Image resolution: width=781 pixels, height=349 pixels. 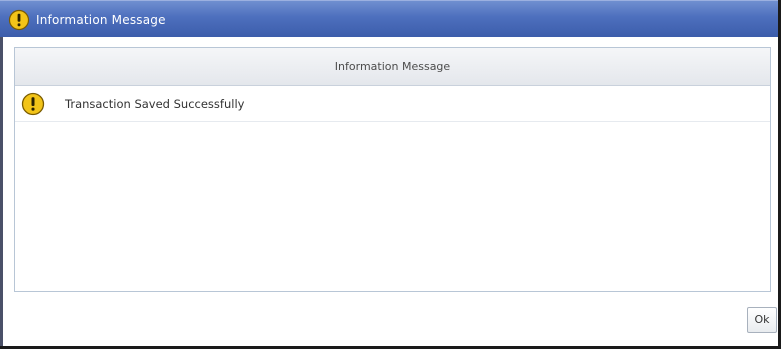 What do you see at coordinates (392, 67) in the screenshot?
I see `panel-header: Information Message` at bounding box center [392, 67].